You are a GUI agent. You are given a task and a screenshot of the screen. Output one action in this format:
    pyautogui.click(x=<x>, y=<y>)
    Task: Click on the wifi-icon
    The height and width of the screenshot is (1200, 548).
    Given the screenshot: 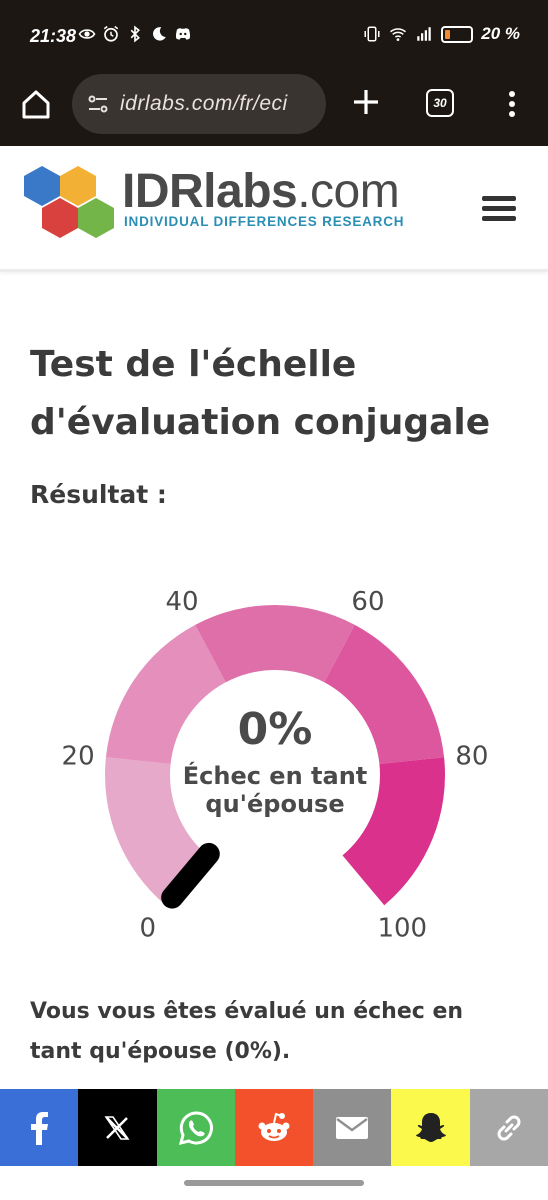 What is the action you would take?
    pyautogui.click(x=398, y=34)
    